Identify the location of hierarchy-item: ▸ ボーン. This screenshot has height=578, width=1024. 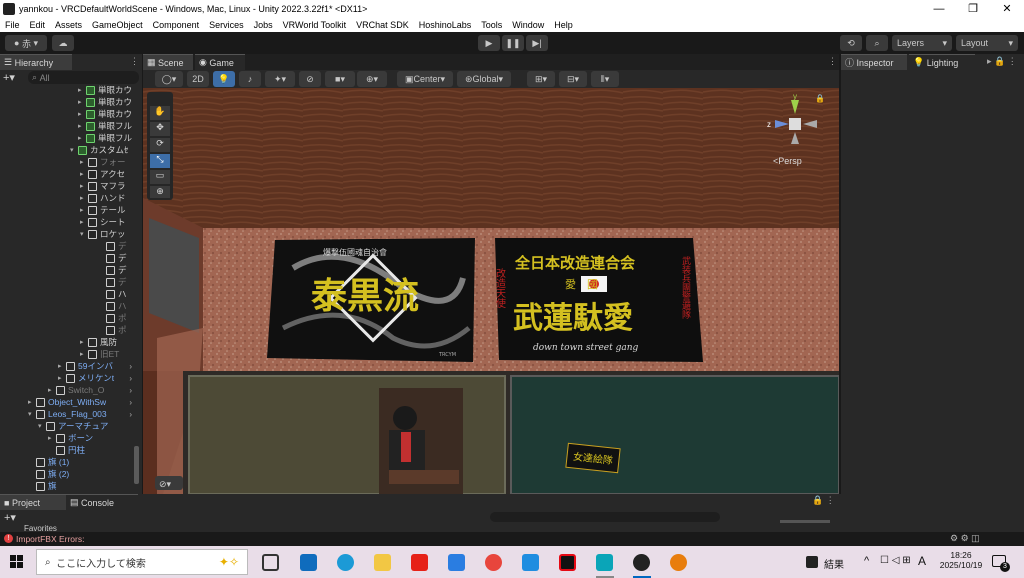
(67, 438).